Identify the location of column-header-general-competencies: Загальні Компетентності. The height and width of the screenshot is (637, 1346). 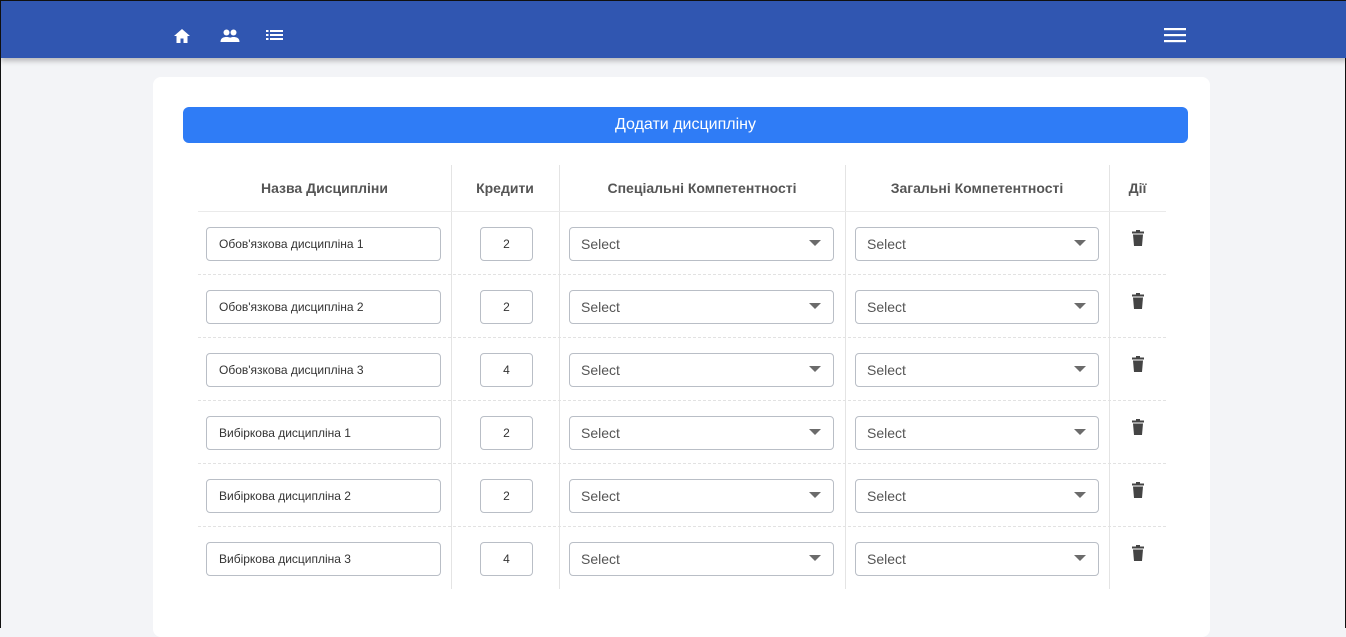
(977, 188).